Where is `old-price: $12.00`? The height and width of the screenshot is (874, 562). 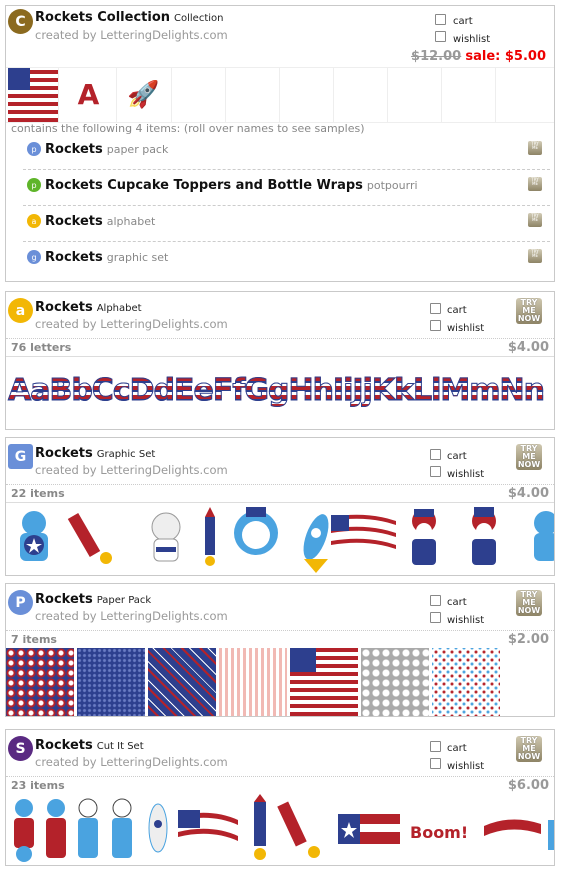
old-price: $12.00 is located at coordinates (436, 56).